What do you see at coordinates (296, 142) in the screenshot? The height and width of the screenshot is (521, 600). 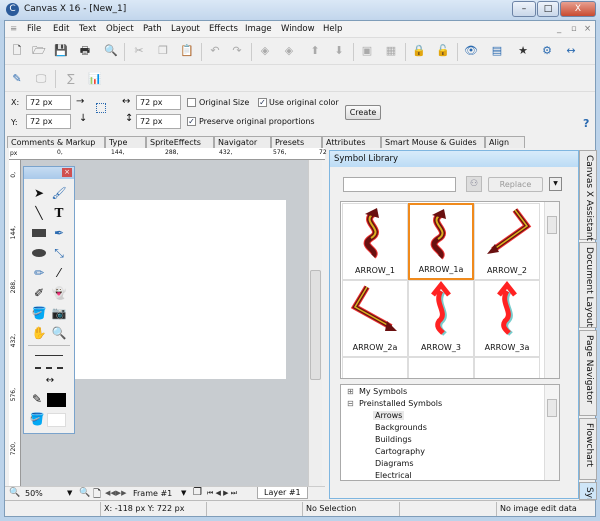 I see `tab-presets: Presets` at bounding box center [296, 142].